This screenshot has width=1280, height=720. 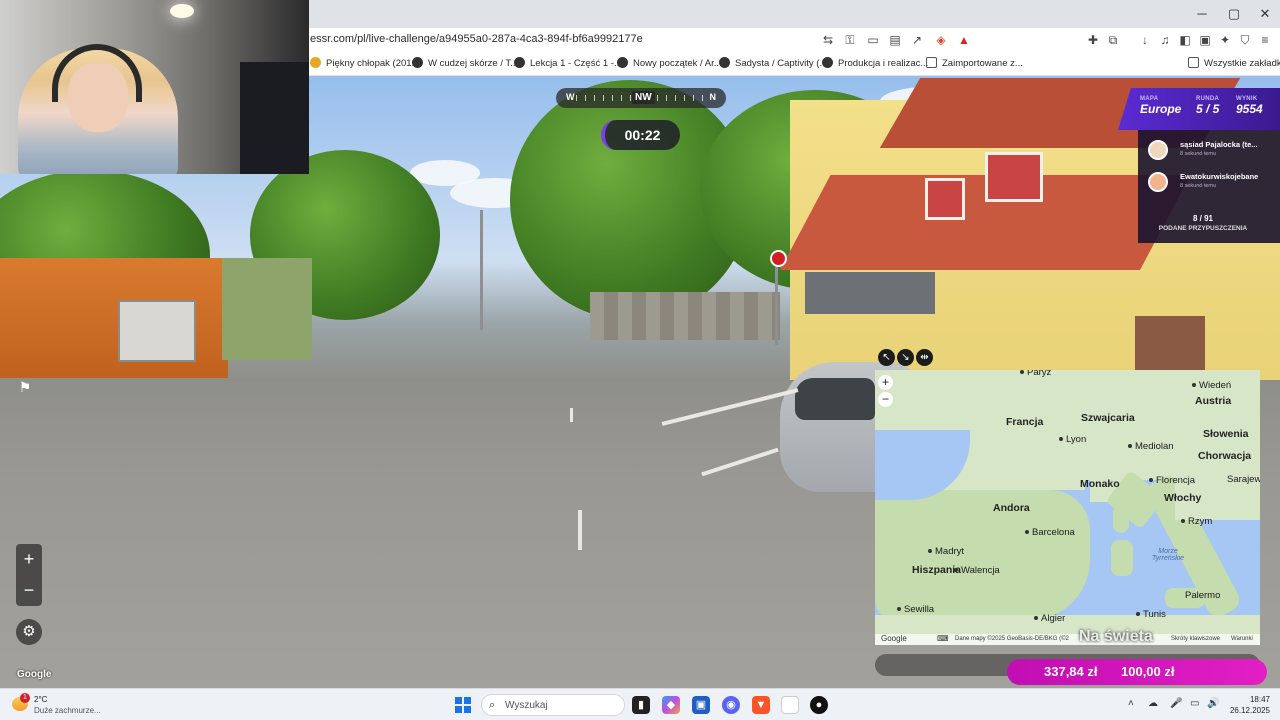 What do you see at coordinates (29, 632) in the screenshot?
I see `settings-gear-icon: ⚙` at bounding box center [29, 632].